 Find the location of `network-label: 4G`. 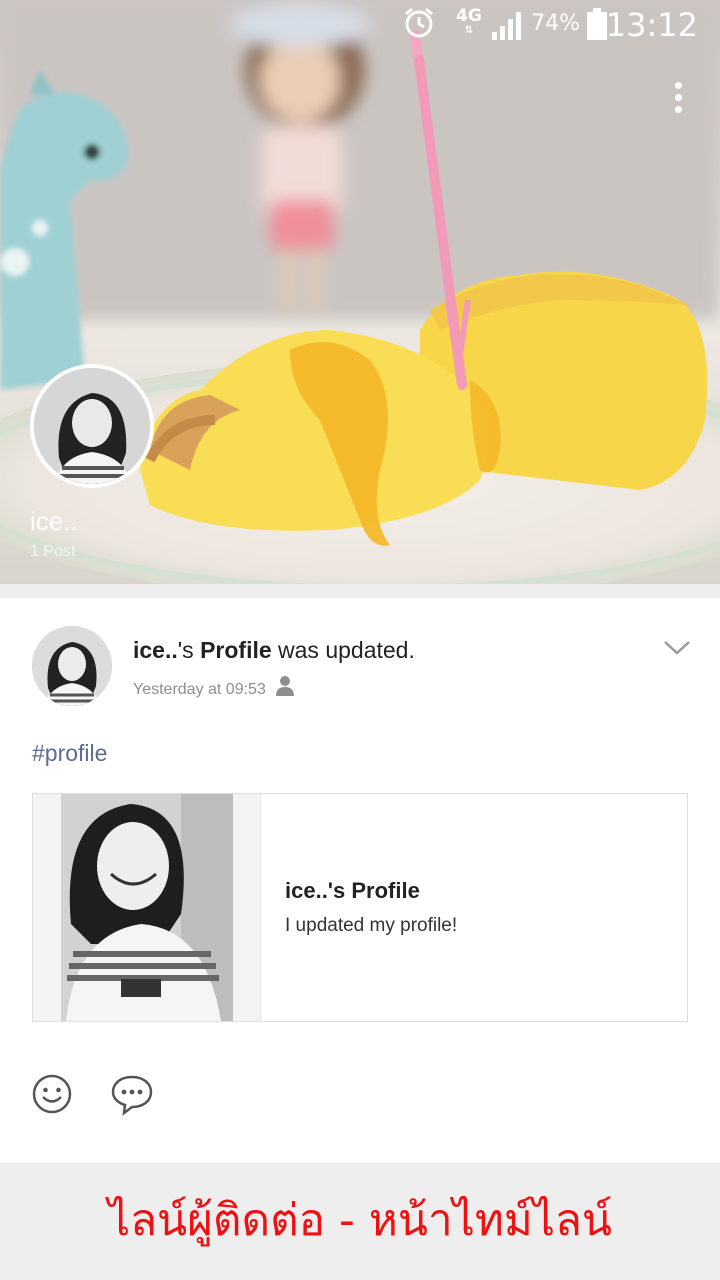

network-label: 4G is located at coordinates (469, 16).